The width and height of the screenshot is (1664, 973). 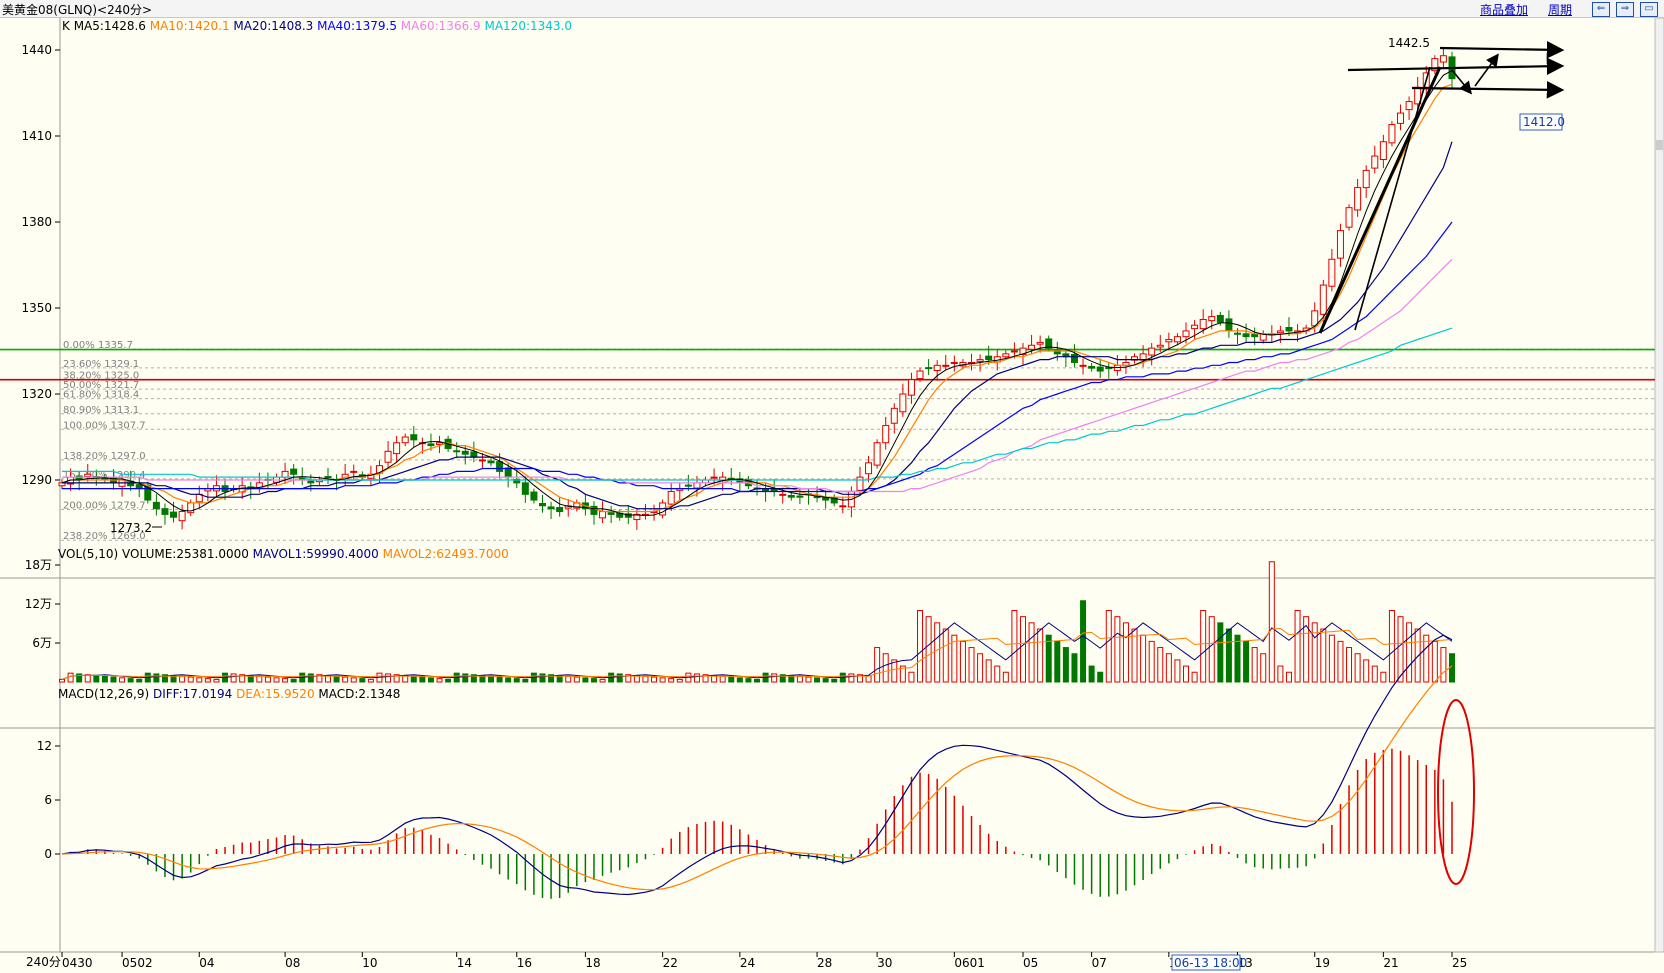 I want to click on layout-button: ▭, so click(x=1649, y=9).